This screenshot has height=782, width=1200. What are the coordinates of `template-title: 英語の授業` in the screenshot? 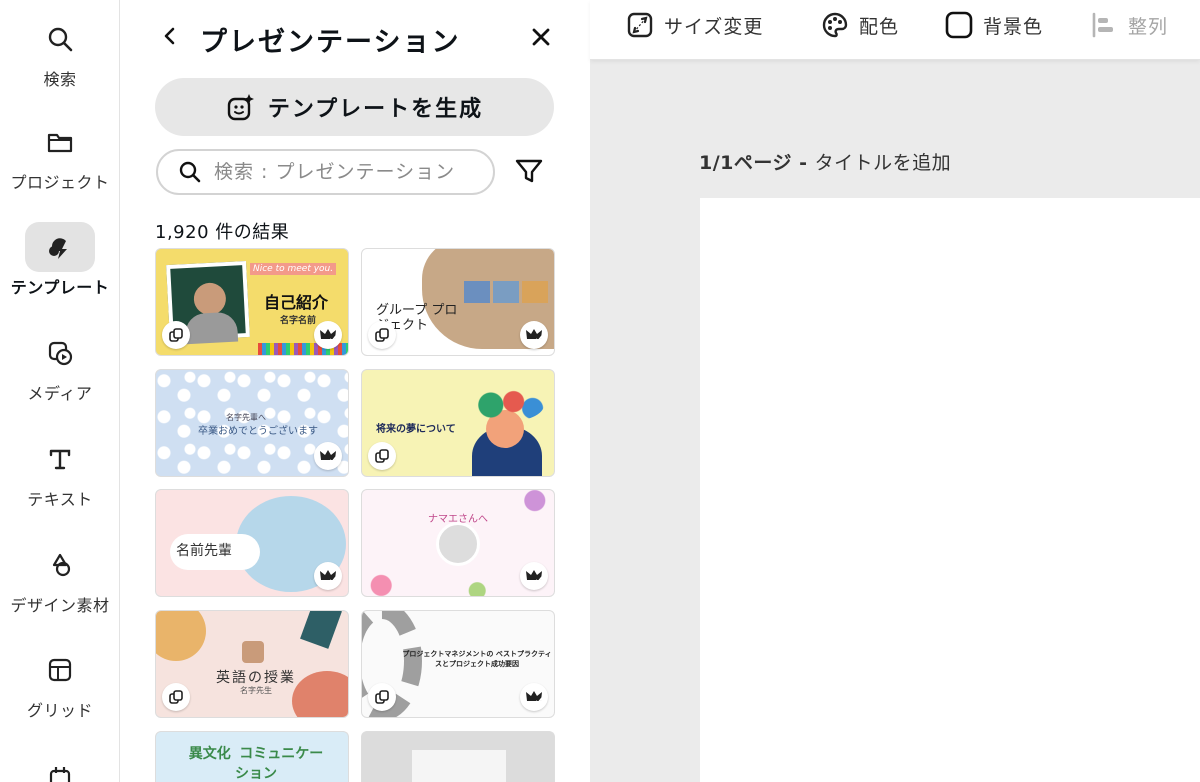 It's located at (256, 678).